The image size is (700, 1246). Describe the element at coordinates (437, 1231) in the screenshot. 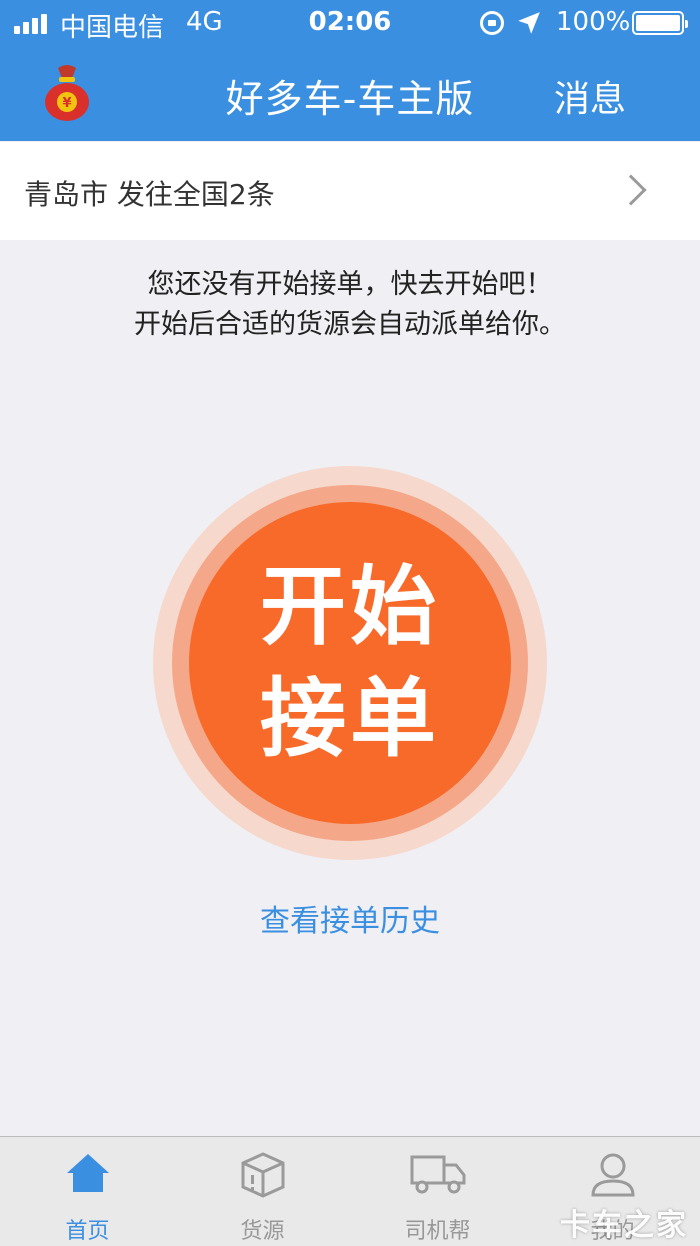

I see `tab-label: 司机帮` at that location.